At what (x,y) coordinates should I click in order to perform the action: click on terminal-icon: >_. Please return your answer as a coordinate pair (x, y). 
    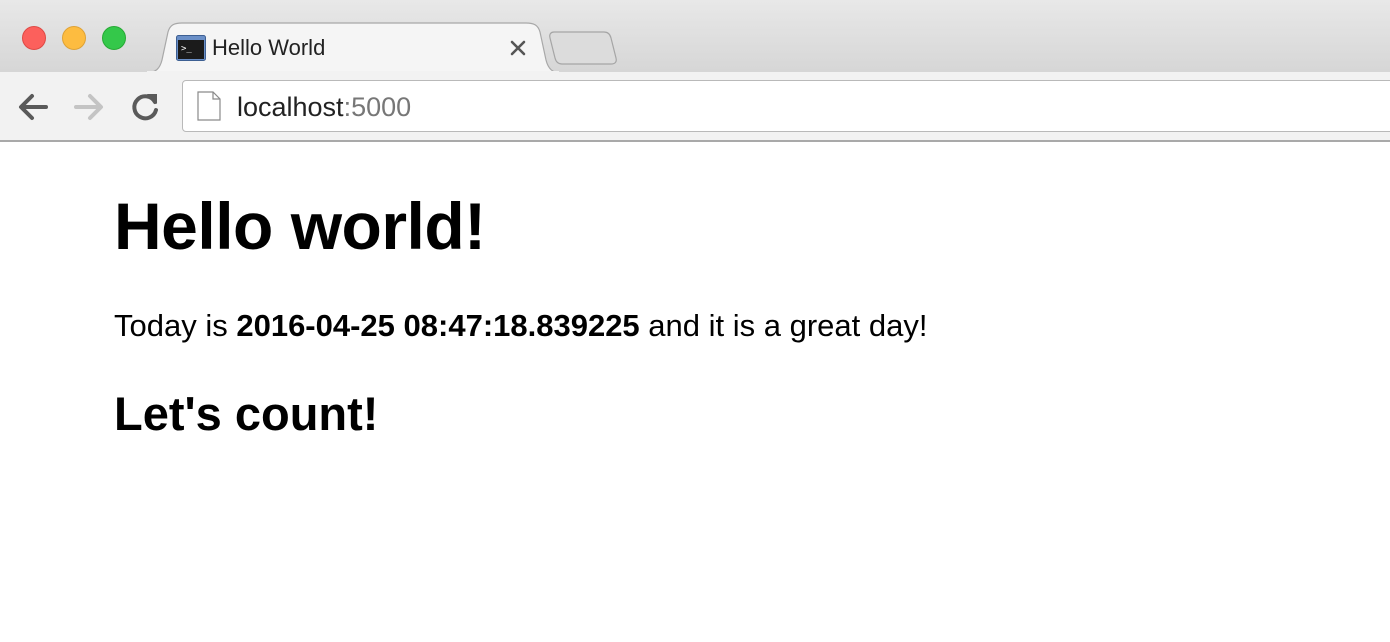
    Looking at the image, I should click on (191, 48).